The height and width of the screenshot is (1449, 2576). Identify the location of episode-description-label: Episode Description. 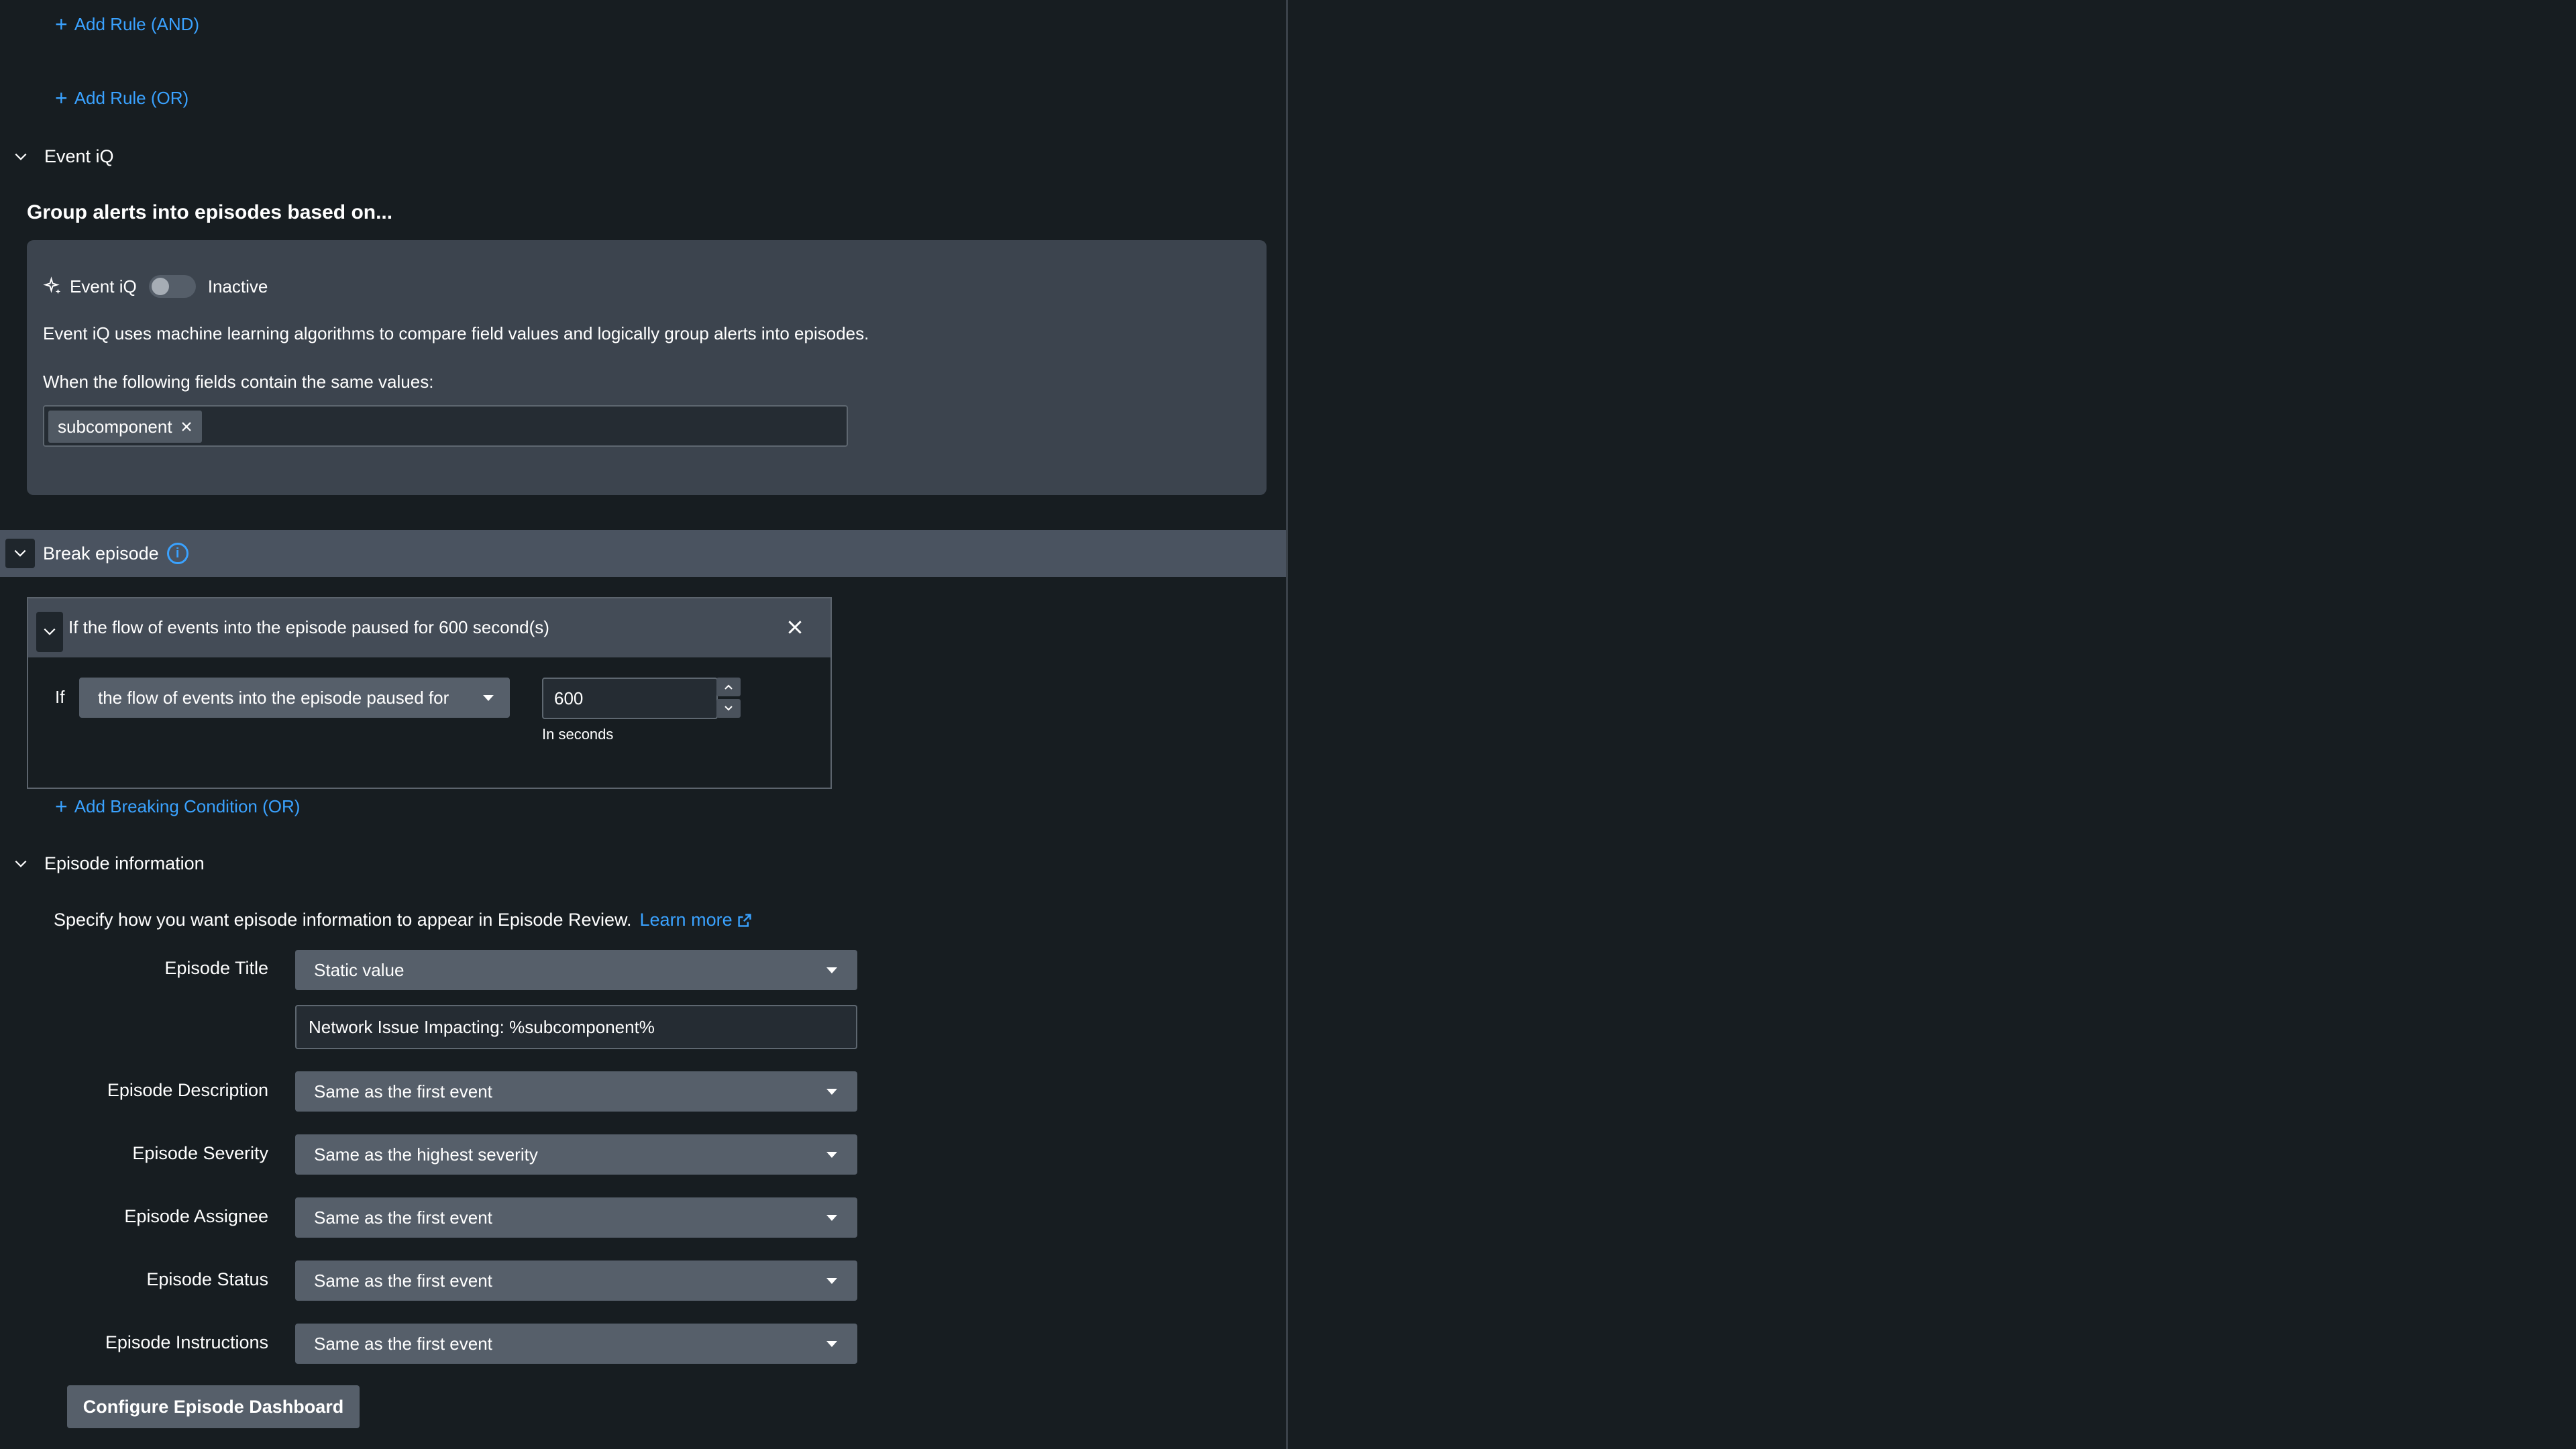
(187, 1090).